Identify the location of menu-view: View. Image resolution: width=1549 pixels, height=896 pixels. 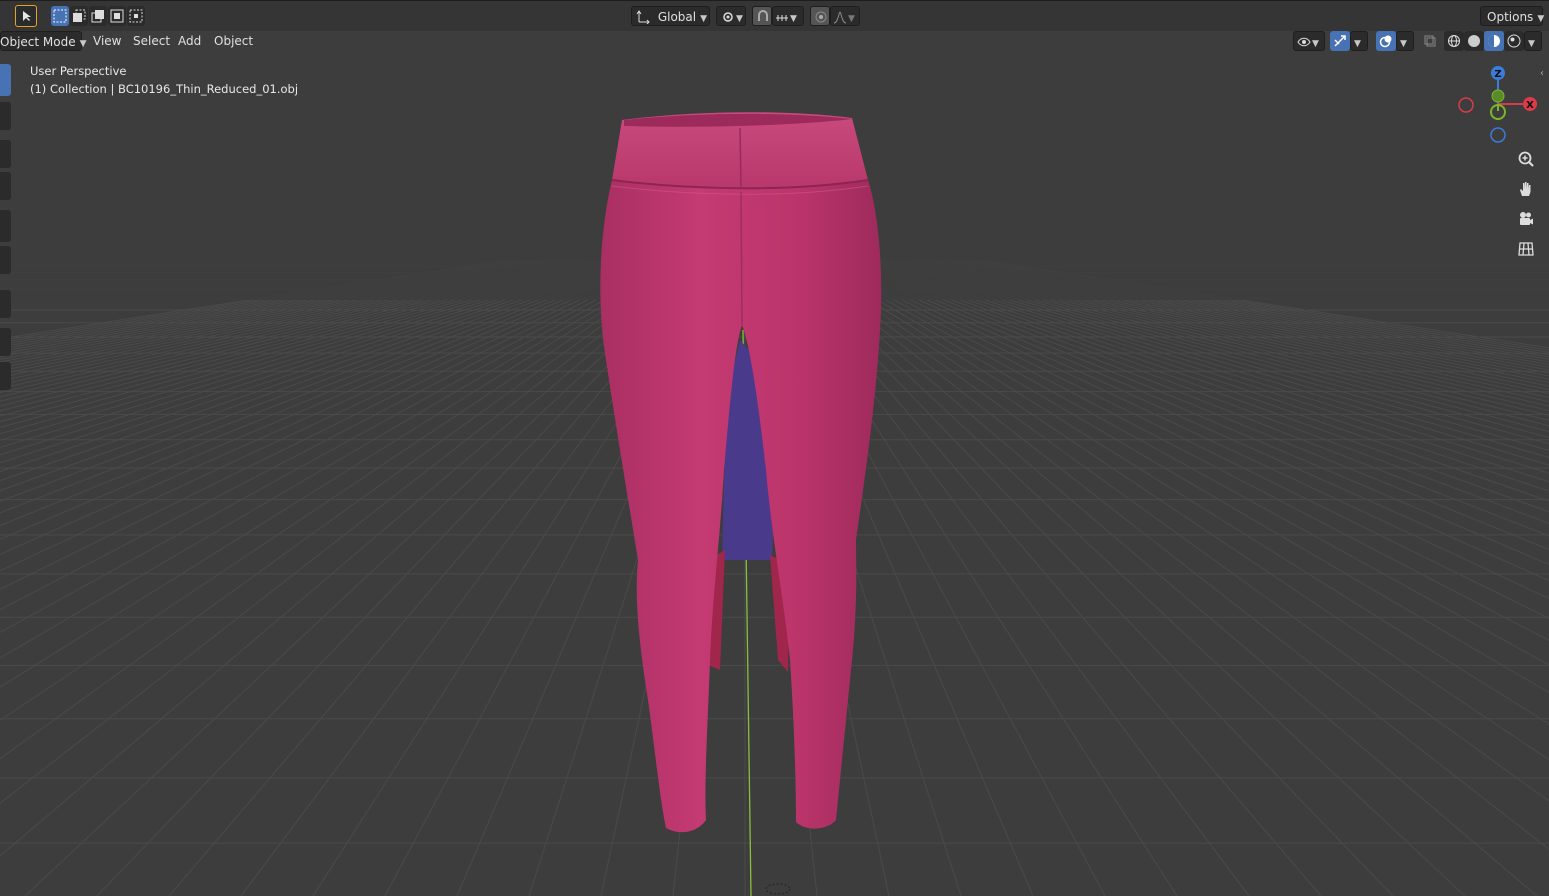
(107, 41).